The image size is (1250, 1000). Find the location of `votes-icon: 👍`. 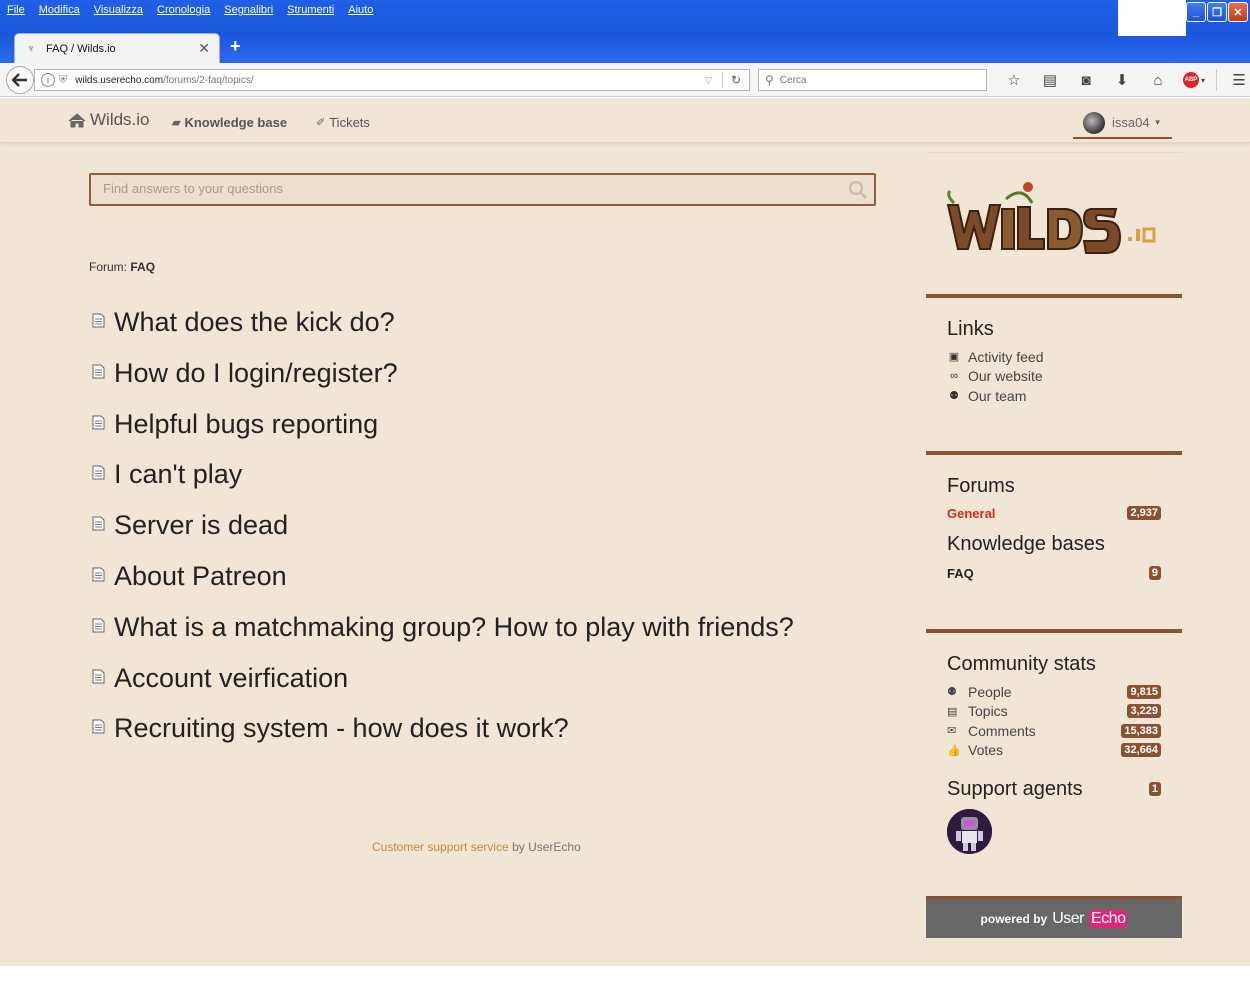

votes-icon: 👍 is located at coordinates (954, 750).